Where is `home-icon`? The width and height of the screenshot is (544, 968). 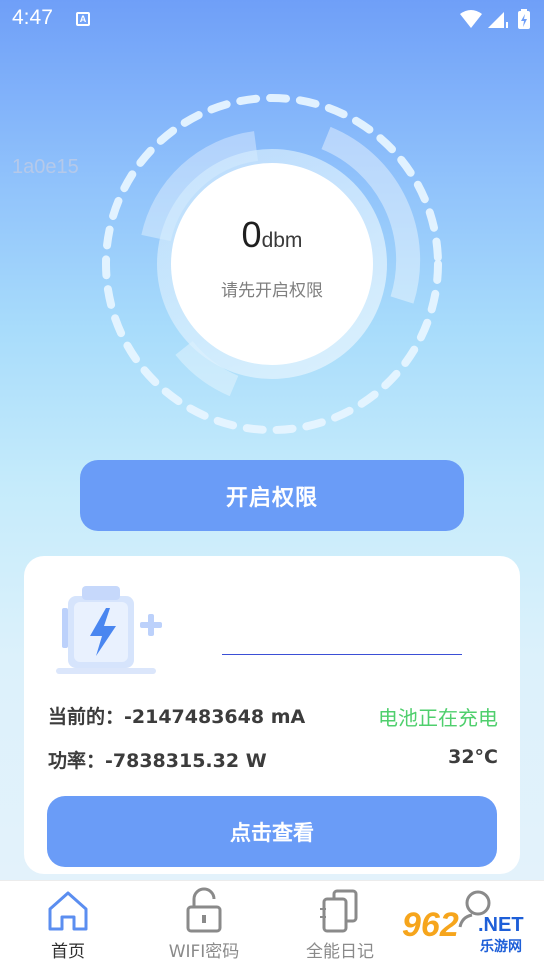 home-icon is located at coordinates (68, 911).